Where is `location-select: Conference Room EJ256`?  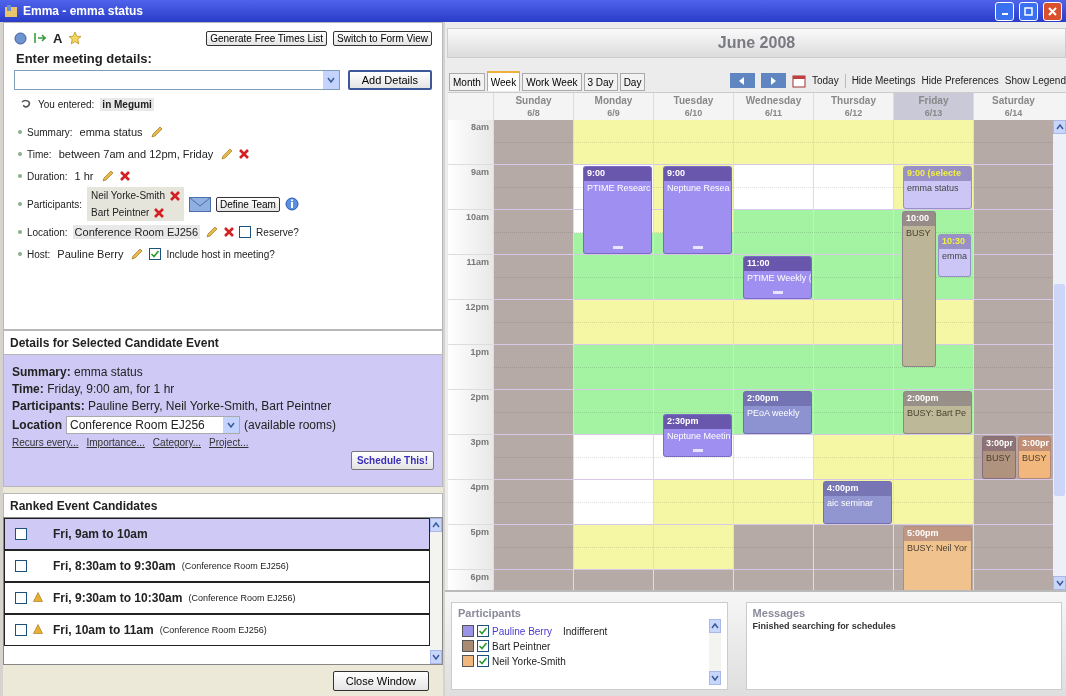 location-select: Conference Room EJ256 is located at coordinates (153, 425).